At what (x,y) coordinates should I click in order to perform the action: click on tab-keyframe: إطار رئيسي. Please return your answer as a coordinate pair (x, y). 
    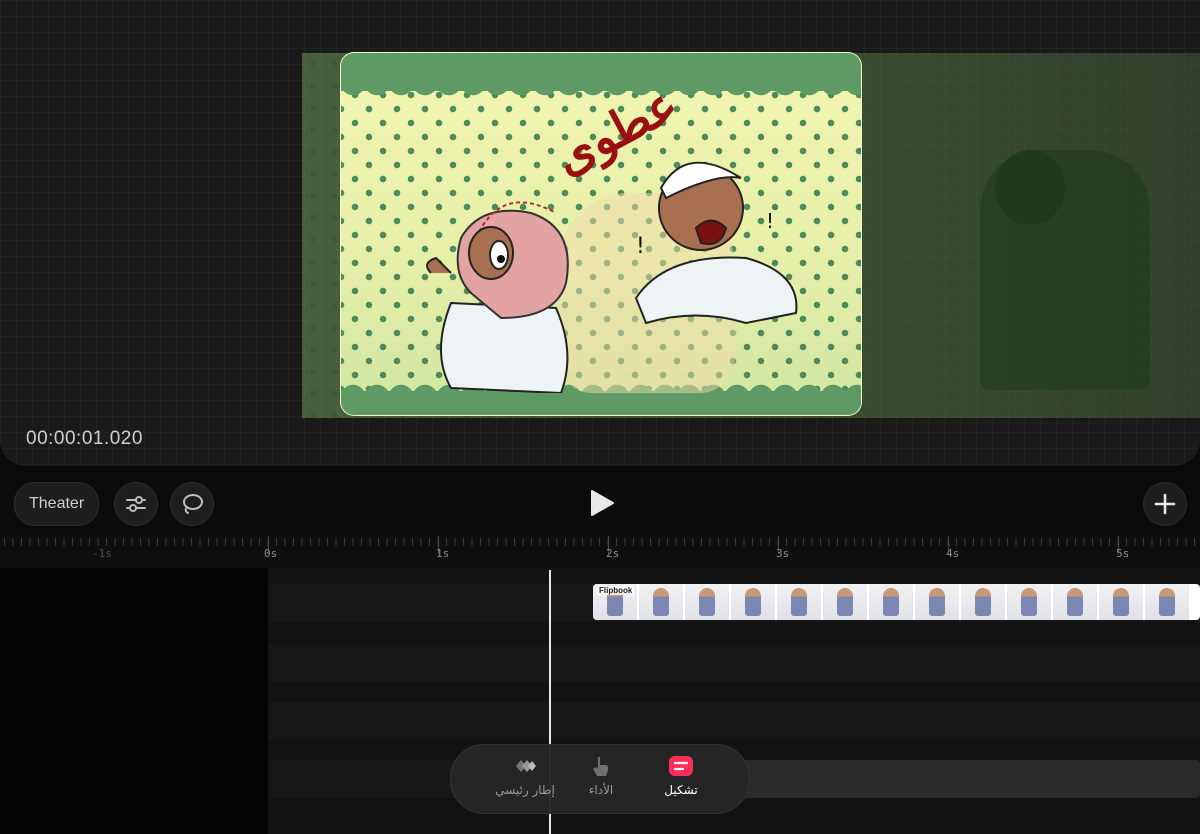
    Looking at the image, I should click on (525, 781).